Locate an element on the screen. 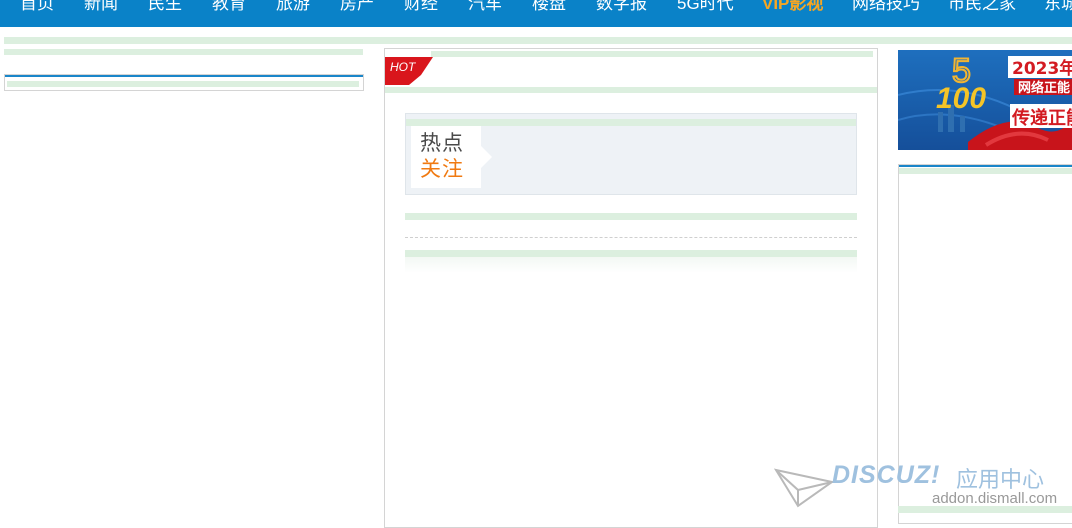 This screenshot has width=1072, height=528. news-list-strip is located at coordinates (631, 253).